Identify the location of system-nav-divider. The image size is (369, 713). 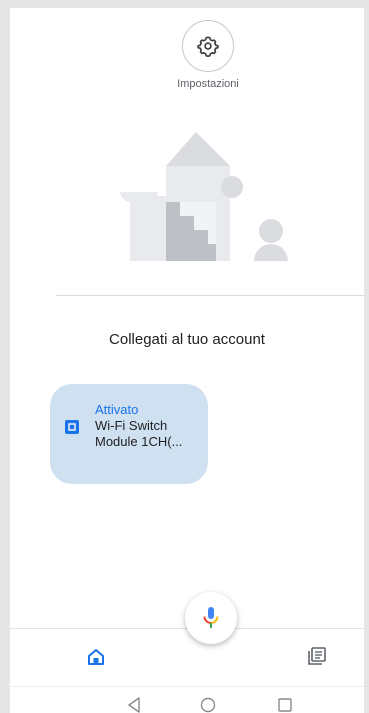
(187, 686).